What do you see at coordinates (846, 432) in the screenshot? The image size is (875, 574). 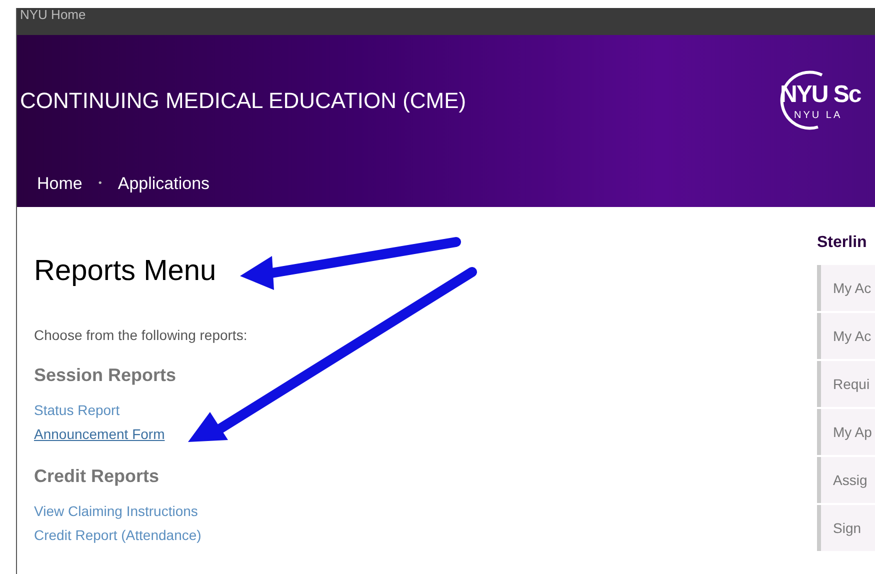 I see `sidebar-item: My Ap` at bounding box center [846, 432].